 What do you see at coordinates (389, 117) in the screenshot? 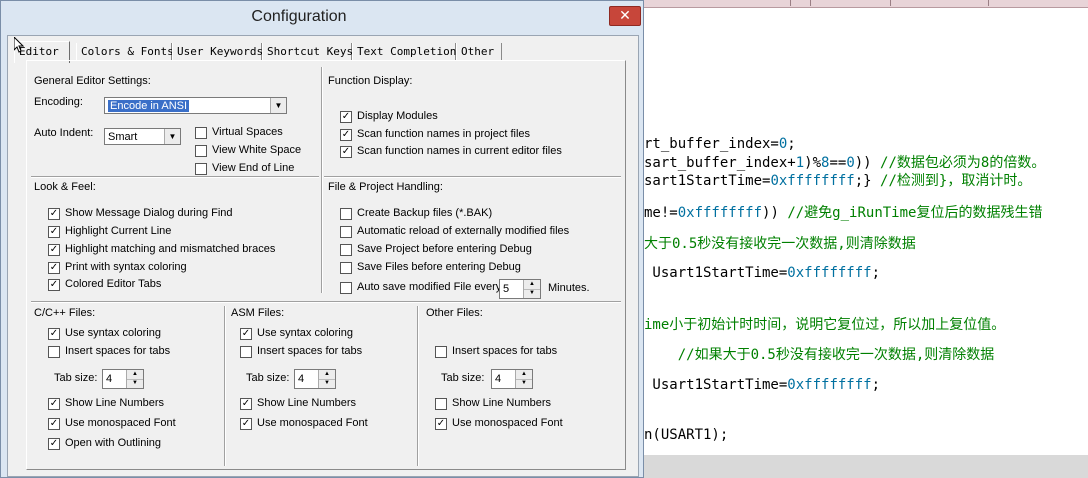
I see `display-modules-checkbox: ✓ Display Modules` at bounding box center [389, 117].